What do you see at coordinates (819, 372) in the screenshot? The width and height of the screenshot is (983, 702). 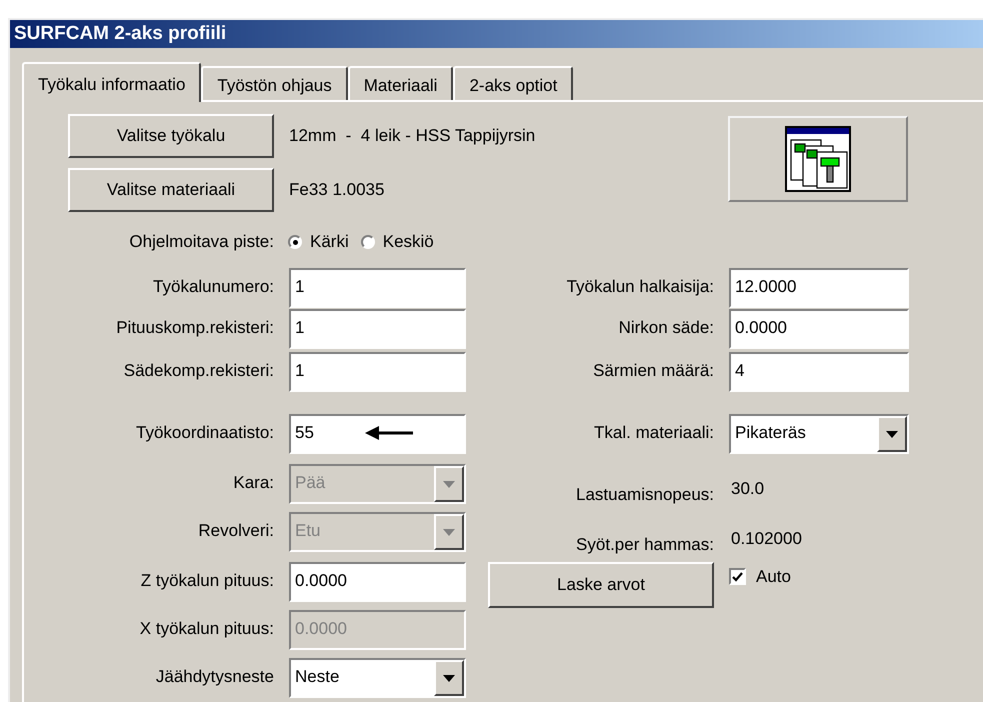 I see `input-field: 4` at bounding box center [819, 372].